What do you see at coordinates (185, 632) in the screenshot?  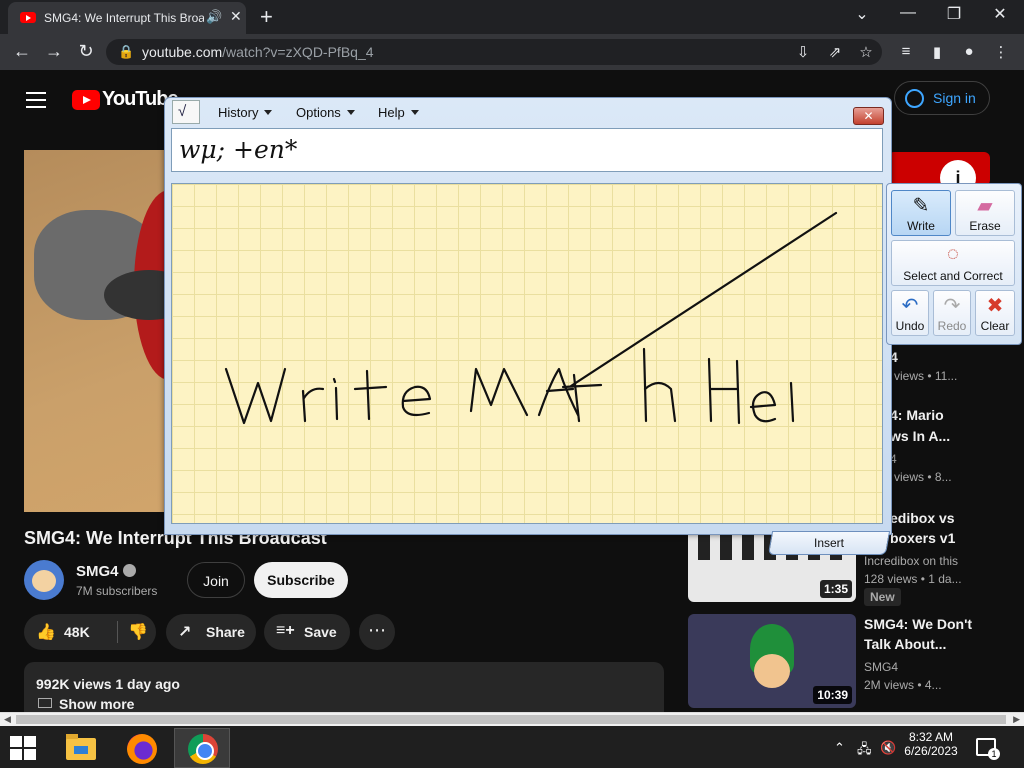 I see `share-icon: ↗` at bounding box center [185, 632].